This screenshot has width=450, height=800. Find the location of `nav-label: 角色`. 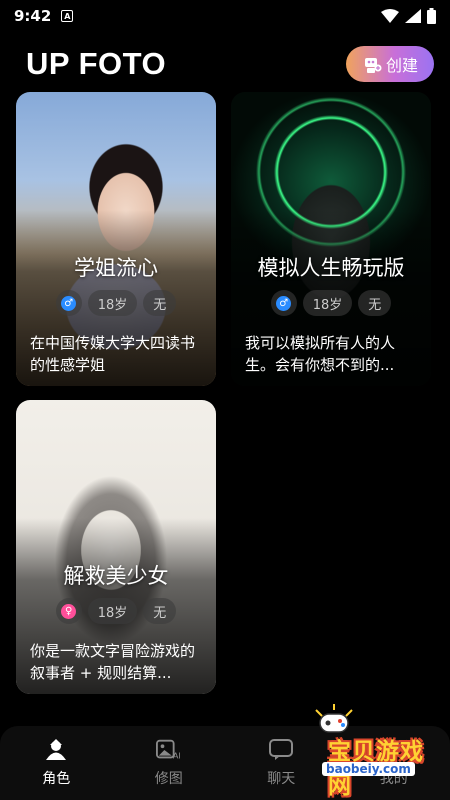

nav-label: 角色 is located at coordinates (56, 779).